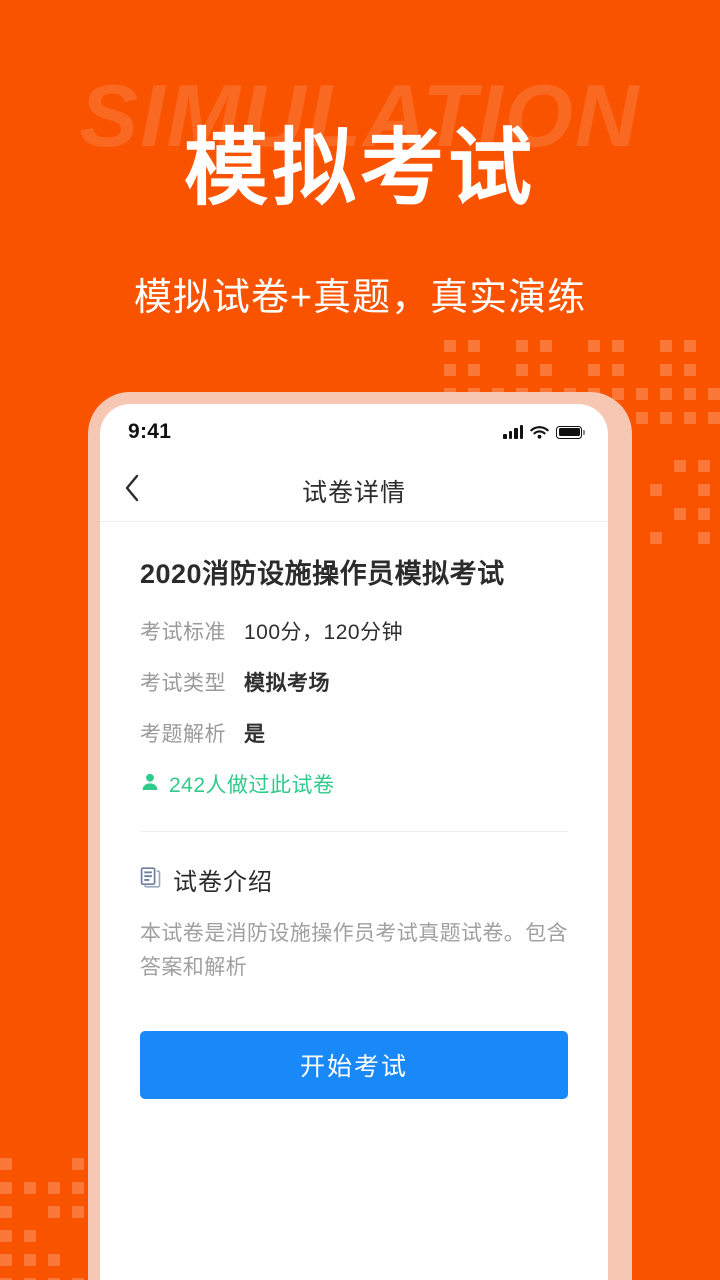 This screenshot has height=1280, width=720. Describe the element at coordinates (354, 432) in the screenshot. I see `status-bar: 9:41` at that location.